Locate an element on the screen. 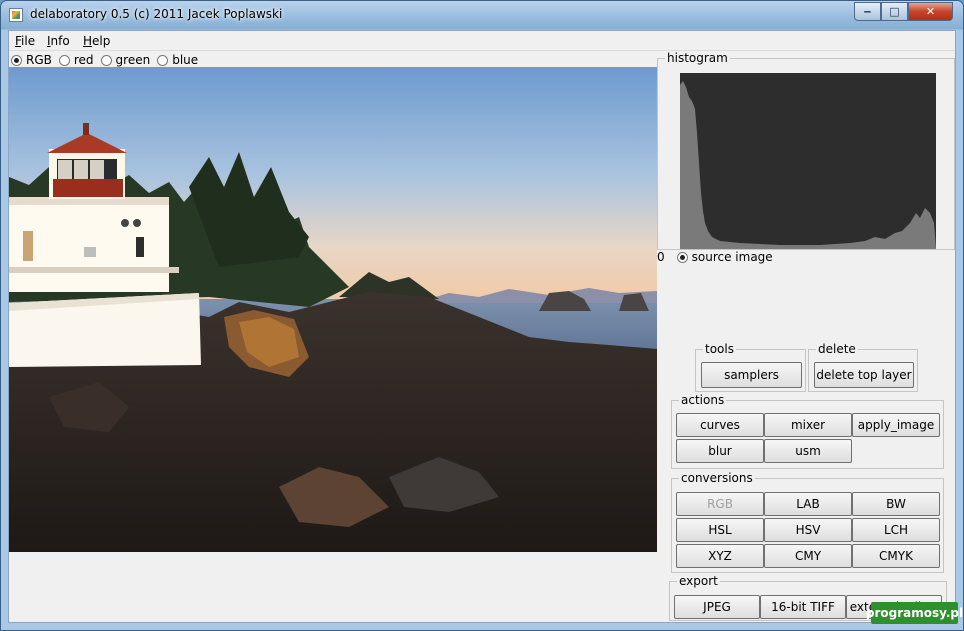  convert-lab-button: LAB is located at coordinates (808, 504).